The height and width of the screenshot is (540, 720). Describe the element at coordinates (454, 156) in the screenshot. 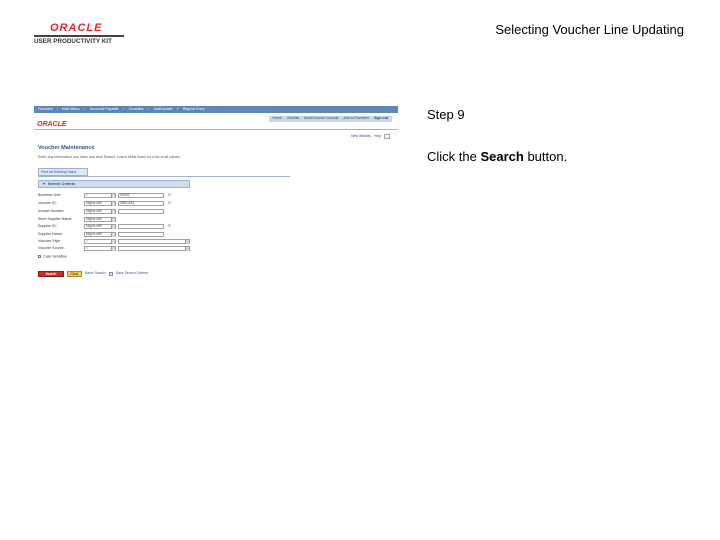

I see `instruction-prefix: Click the` at that location.